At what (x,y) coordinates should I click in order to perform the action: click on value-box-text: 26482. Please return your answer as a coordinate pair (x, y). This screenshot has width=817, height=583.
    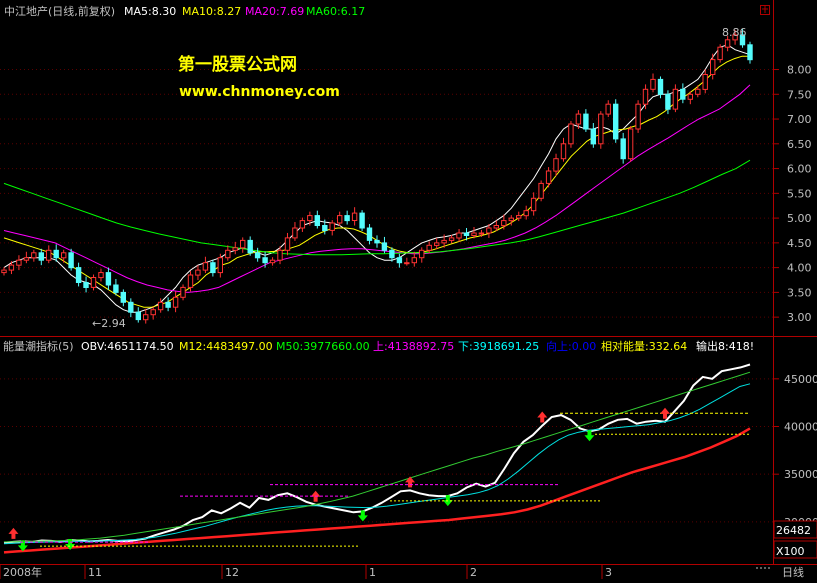
    Looking at the image, I should click on (793, 530).